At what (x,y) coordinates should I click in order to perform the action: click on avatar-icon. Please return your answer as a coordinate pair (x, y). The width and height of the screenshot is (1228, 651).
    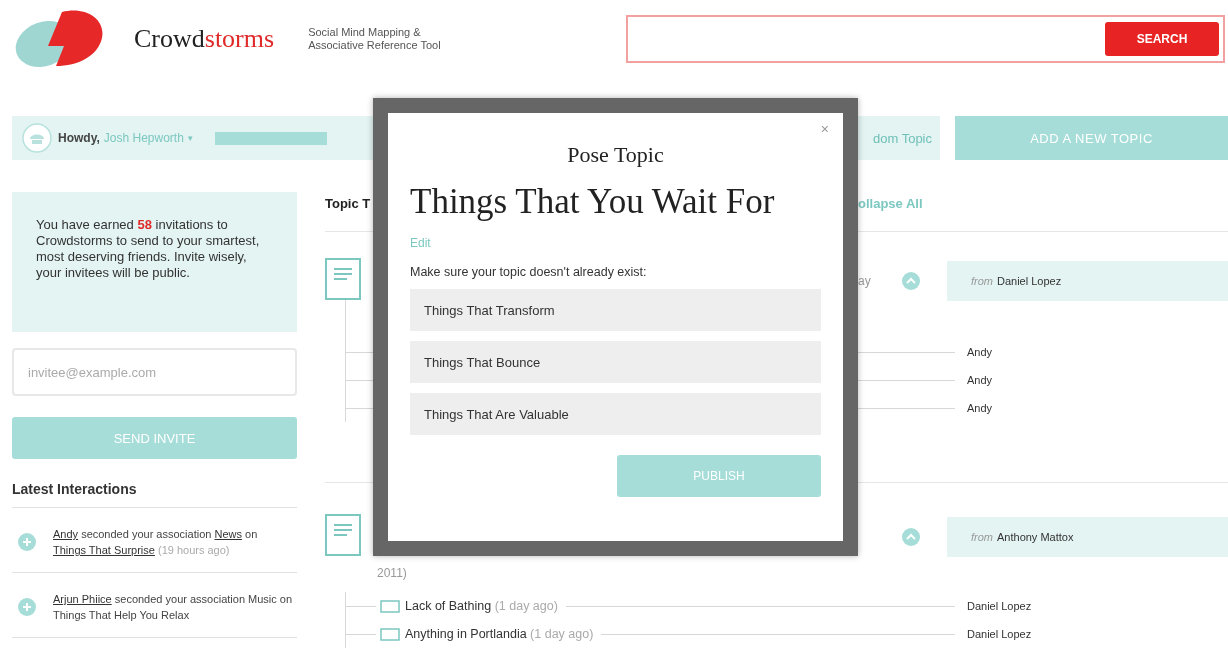
    Looking at the image, I should click on (37, 138).